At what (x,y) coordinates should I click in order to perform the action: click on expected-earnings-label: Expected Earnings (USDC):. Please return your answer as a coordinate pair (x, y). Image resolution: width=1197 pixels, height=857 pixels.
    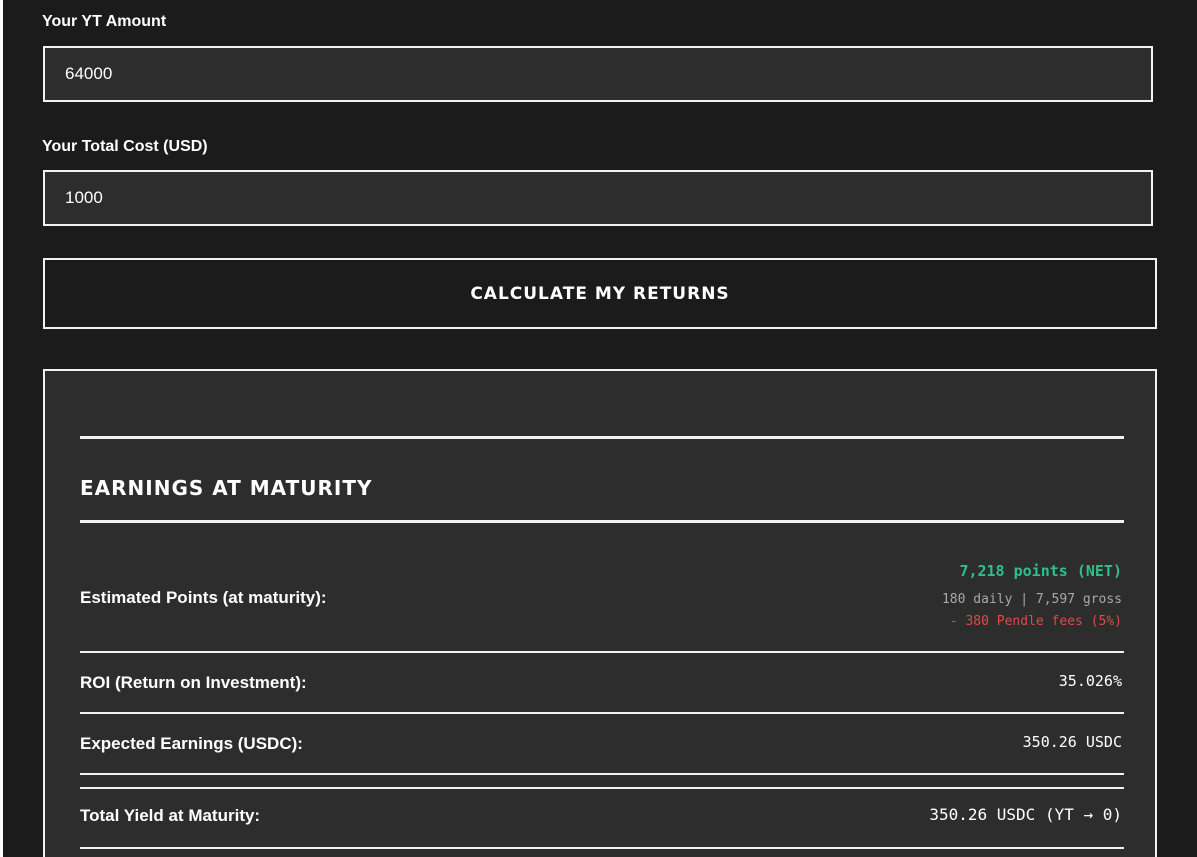
    Looking at the image, I should click on (191, 743).